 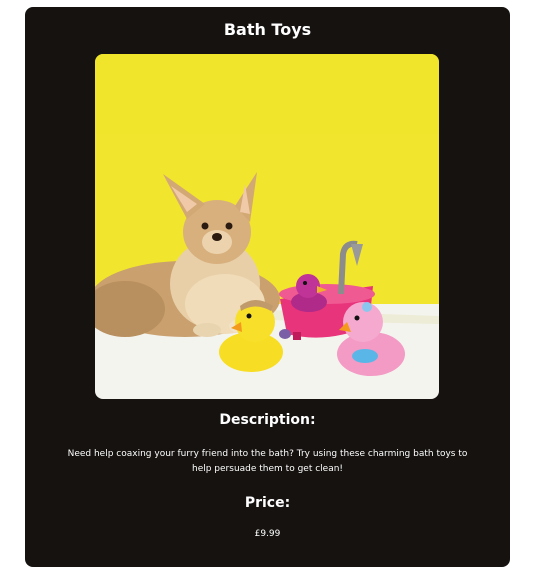 What do you see at coordinates (267, 29) in the screenshot?
I see `product-title: Bath Toys` at bounding box center [267, 29].